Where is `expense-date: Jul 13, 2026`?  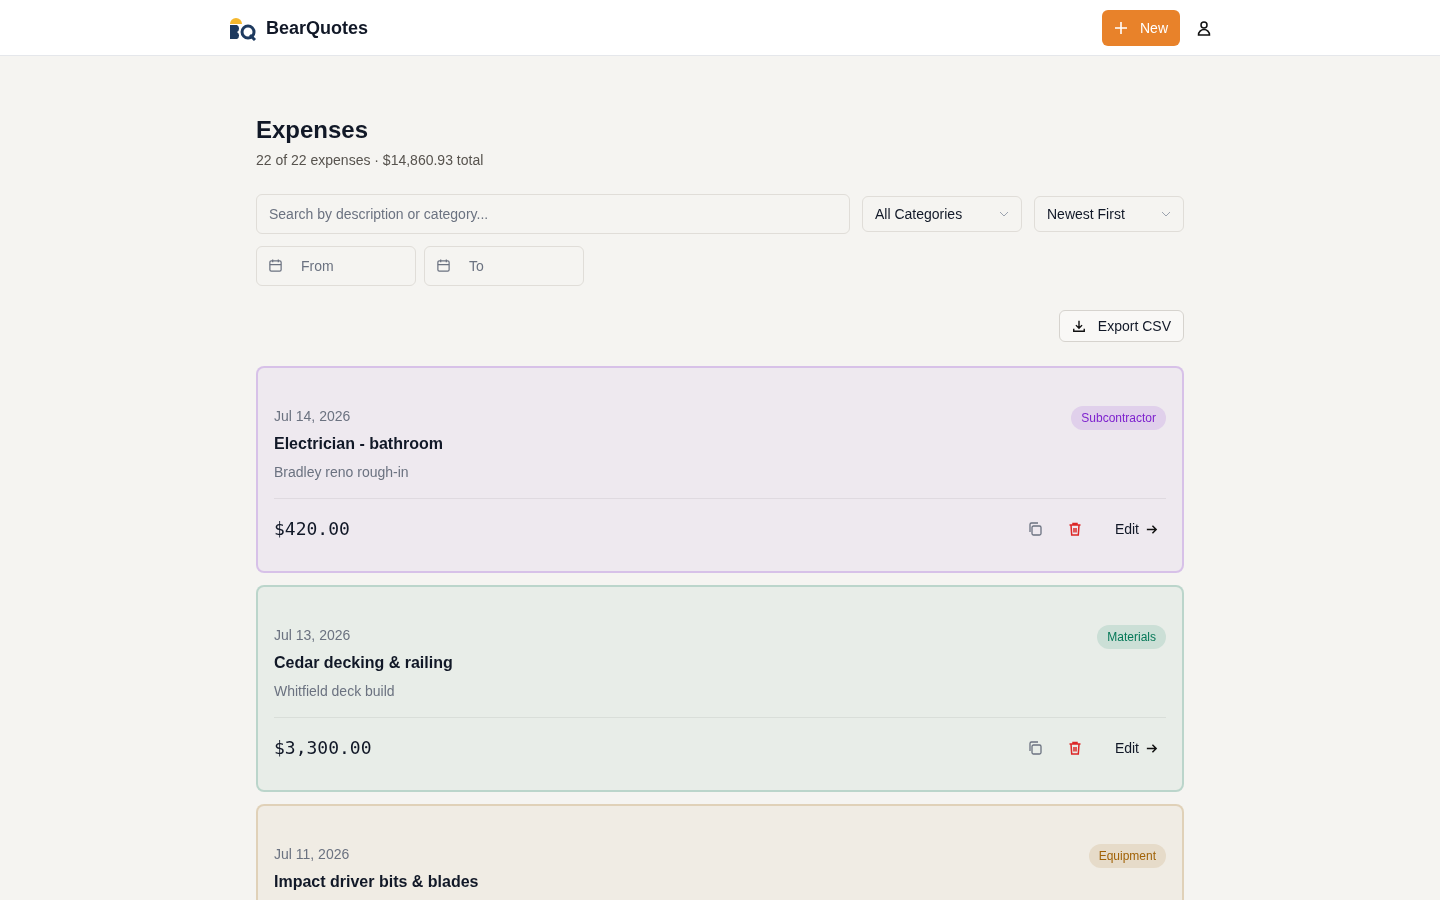 expense-date: Jul 13, 2026 is located at coordinates (313, 635).